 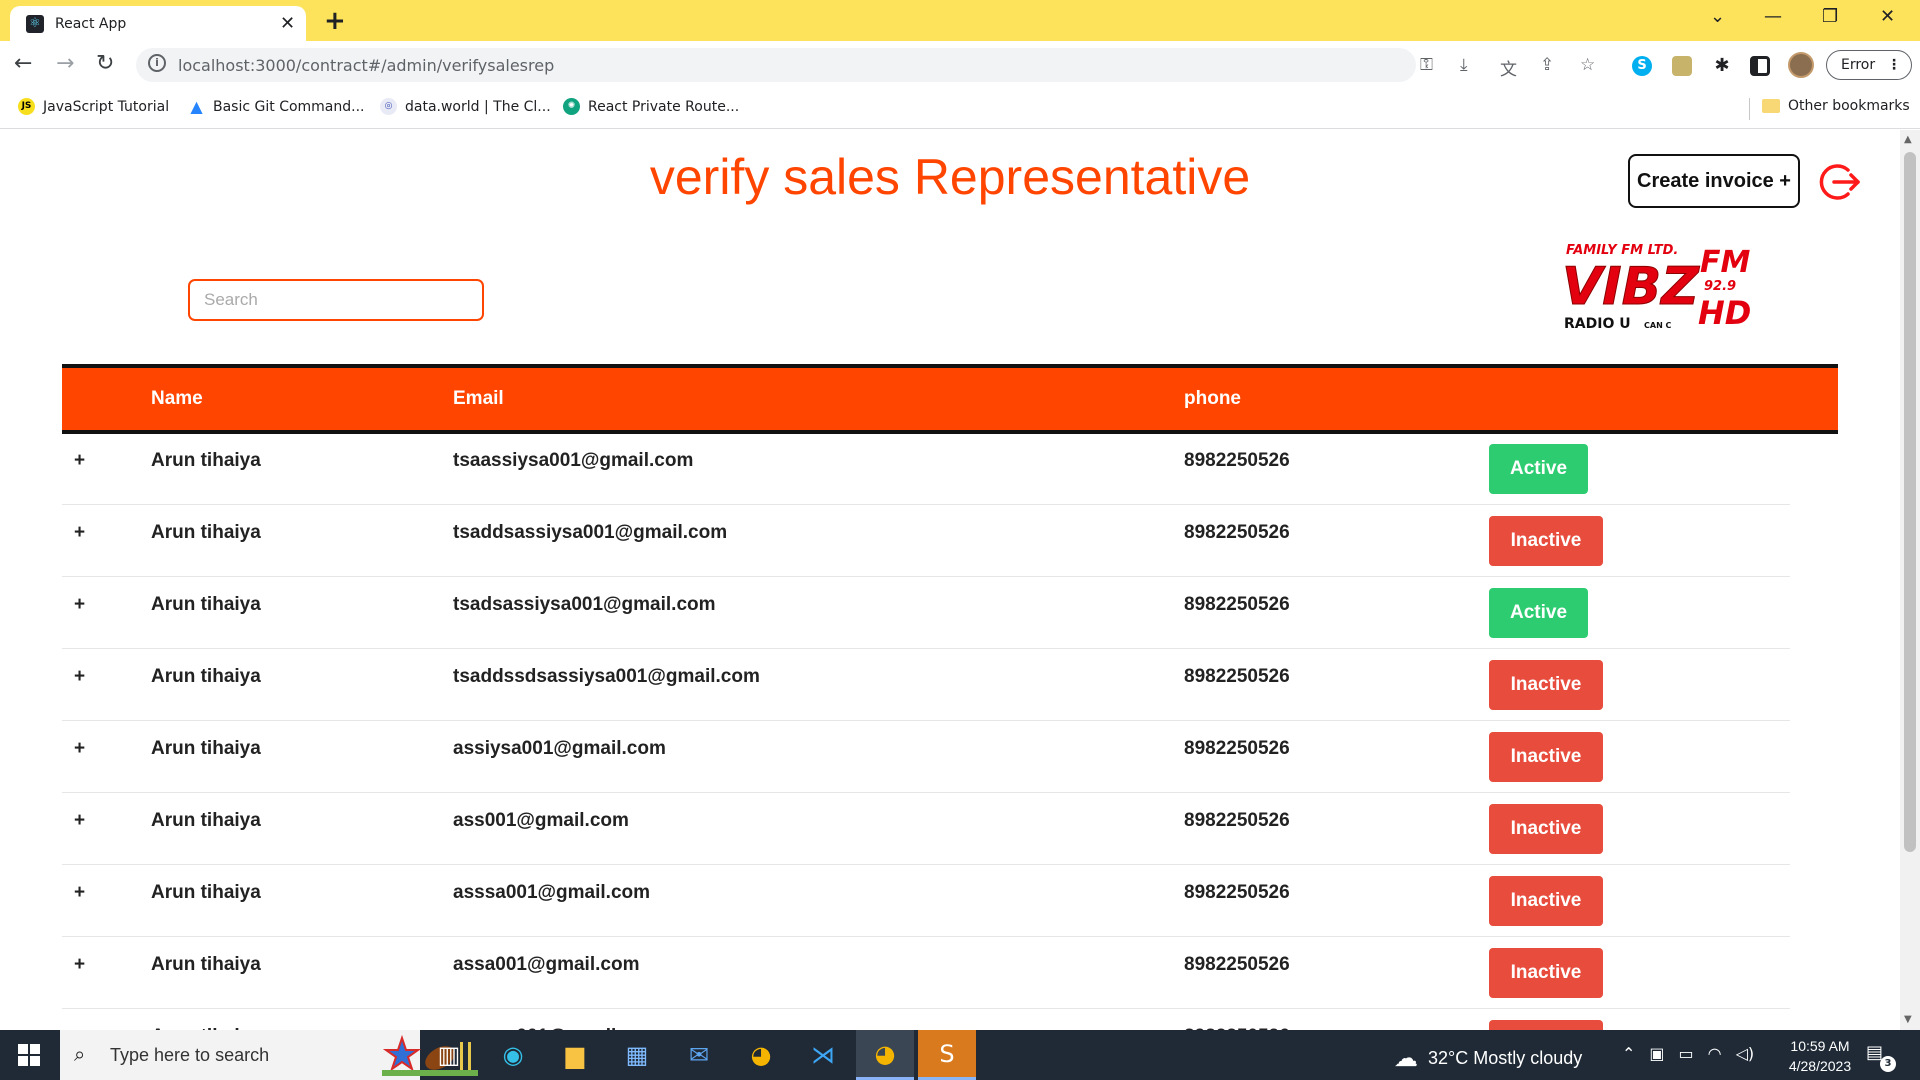 What do you see at coordinates (1840, 182) in the screenshot?
I see `logout-icon` at bounding box center [1840, 182].